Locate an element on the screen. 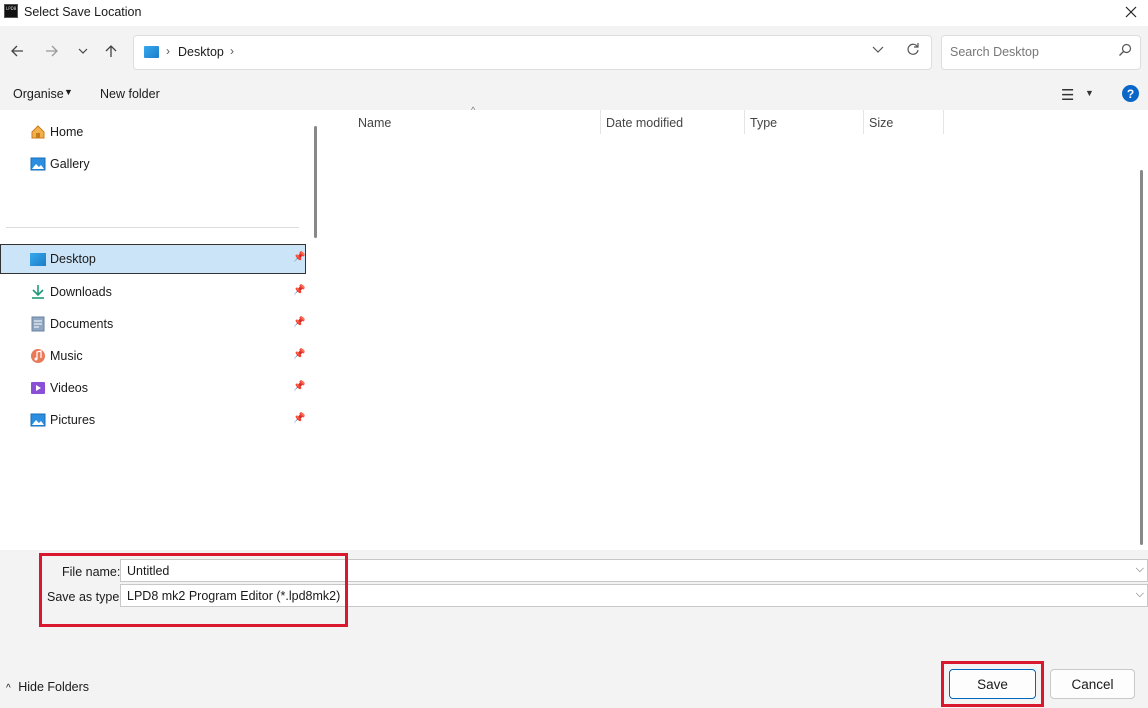 This screenshot has width=1148, height=708. sidebar-item-pictures: Pictures 📌 is located at coordinates (153, 420).